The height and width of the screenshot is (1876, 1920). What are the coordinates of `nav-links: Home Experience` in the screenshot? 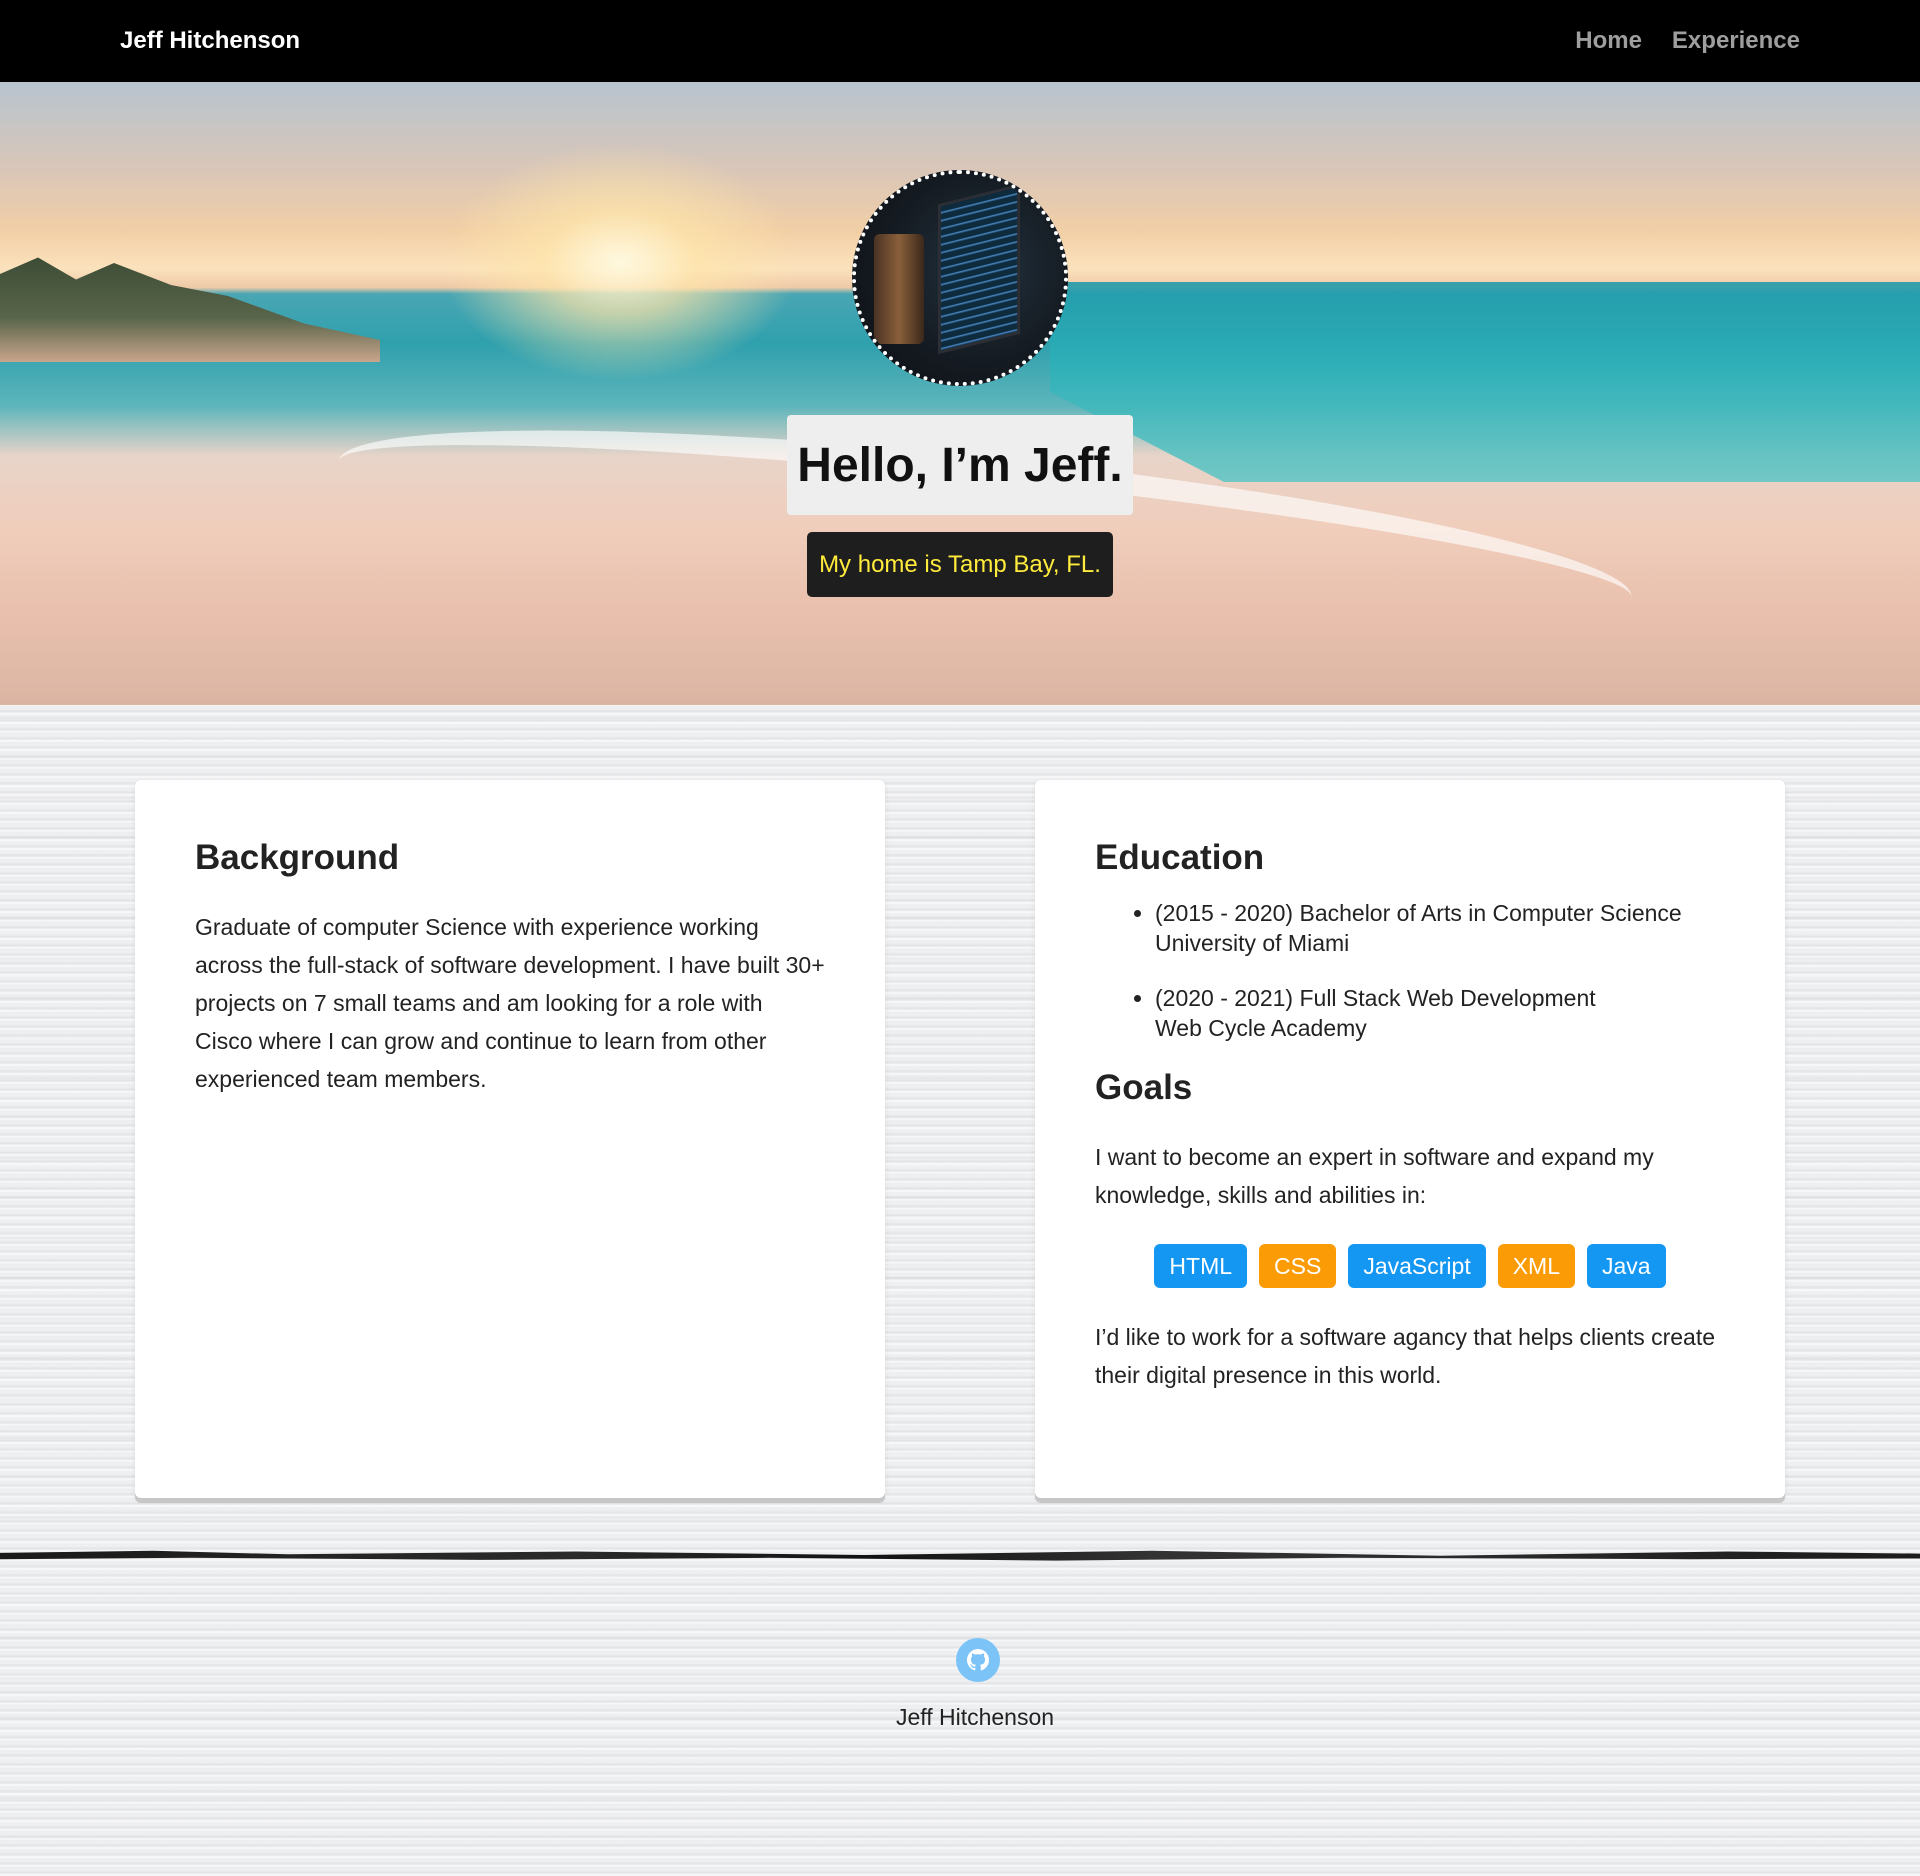 It's located at (1687, 41).